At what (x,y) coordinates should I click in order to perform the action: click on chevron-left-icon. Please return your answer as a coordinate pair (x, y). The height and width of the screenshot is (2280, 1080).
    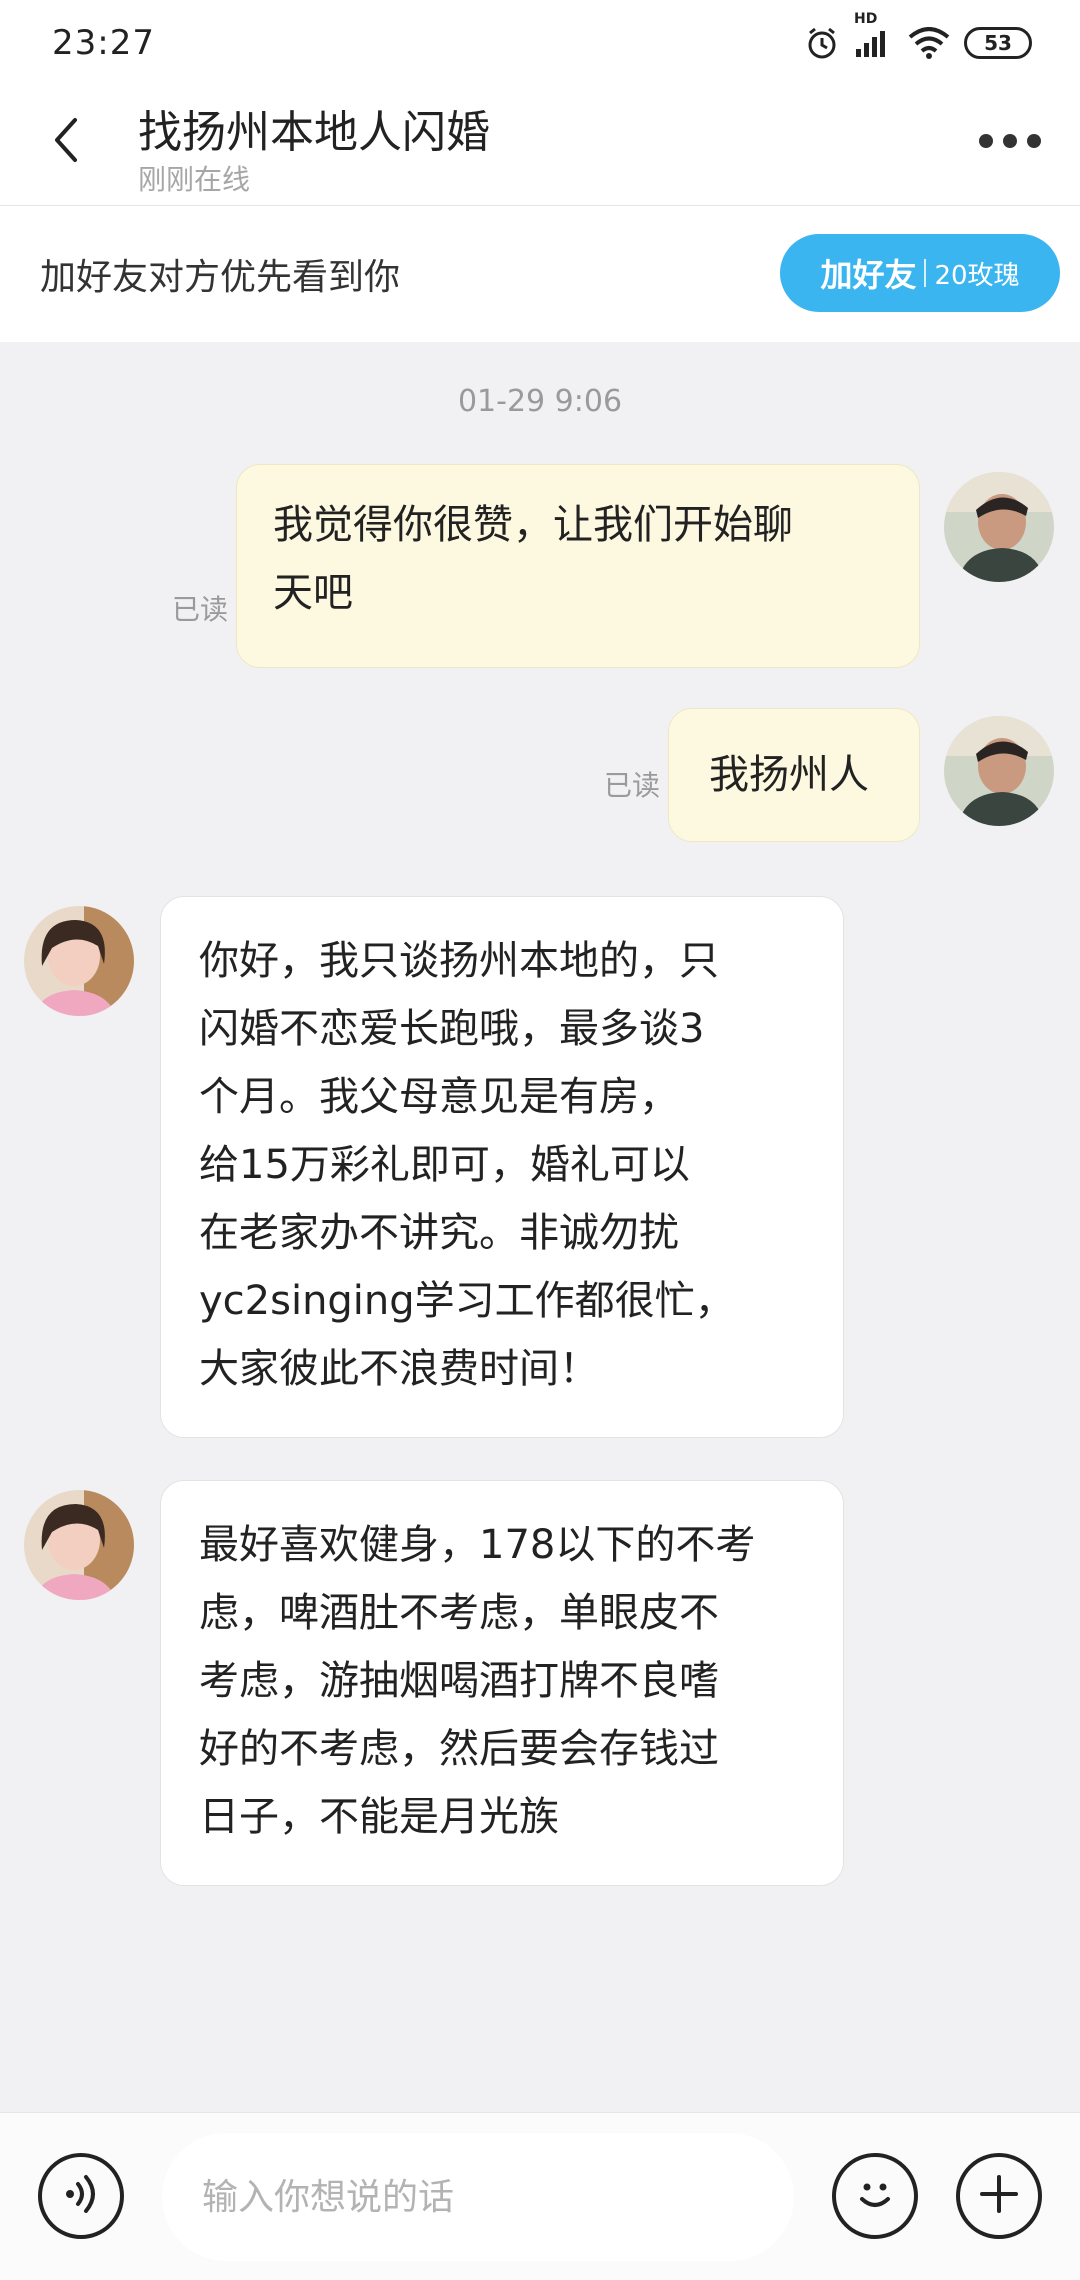
    Looking at the image, I should click on (66, 142).